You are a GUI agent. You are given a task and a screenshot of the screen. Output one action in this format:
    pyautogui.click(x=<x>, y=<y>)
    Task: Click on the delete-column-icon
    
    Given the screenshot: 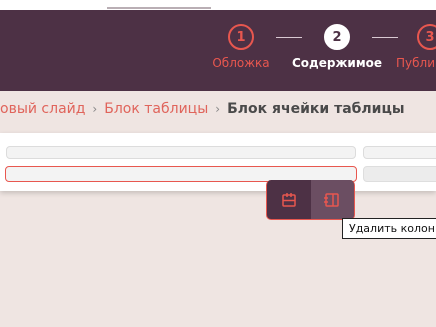 What is the action you would take?
    pyautogui.click(x=331, y=199)
    